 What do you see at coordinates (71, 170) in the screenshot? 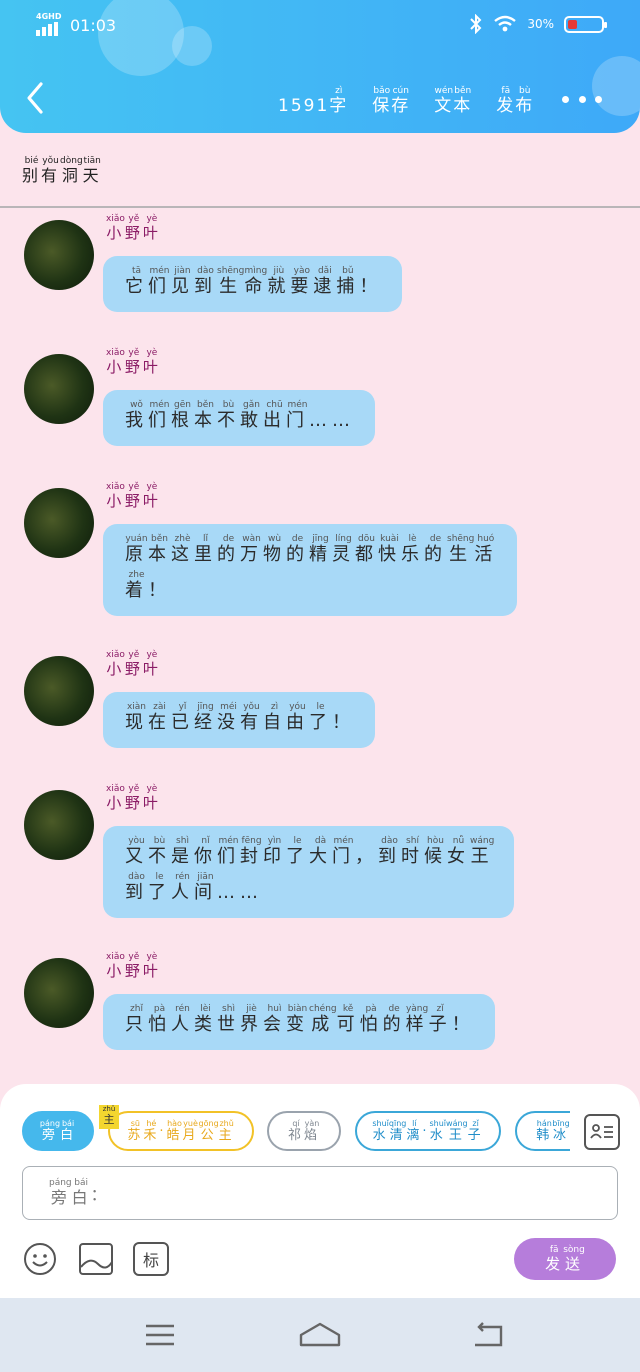
I see `ruby-char: 洞dòng` at bounding box center [71, 170].